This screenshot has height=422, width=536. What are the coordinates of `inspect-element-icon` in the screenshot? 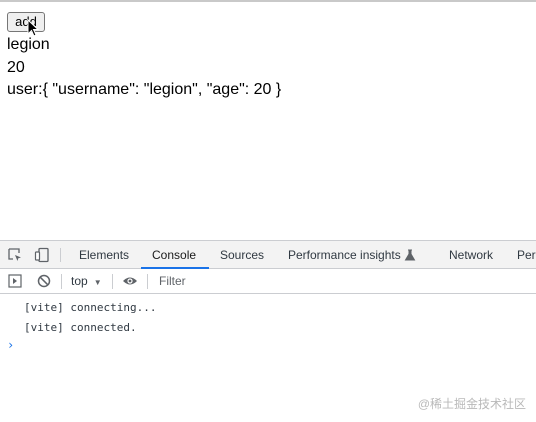 It's located at (15, 255).